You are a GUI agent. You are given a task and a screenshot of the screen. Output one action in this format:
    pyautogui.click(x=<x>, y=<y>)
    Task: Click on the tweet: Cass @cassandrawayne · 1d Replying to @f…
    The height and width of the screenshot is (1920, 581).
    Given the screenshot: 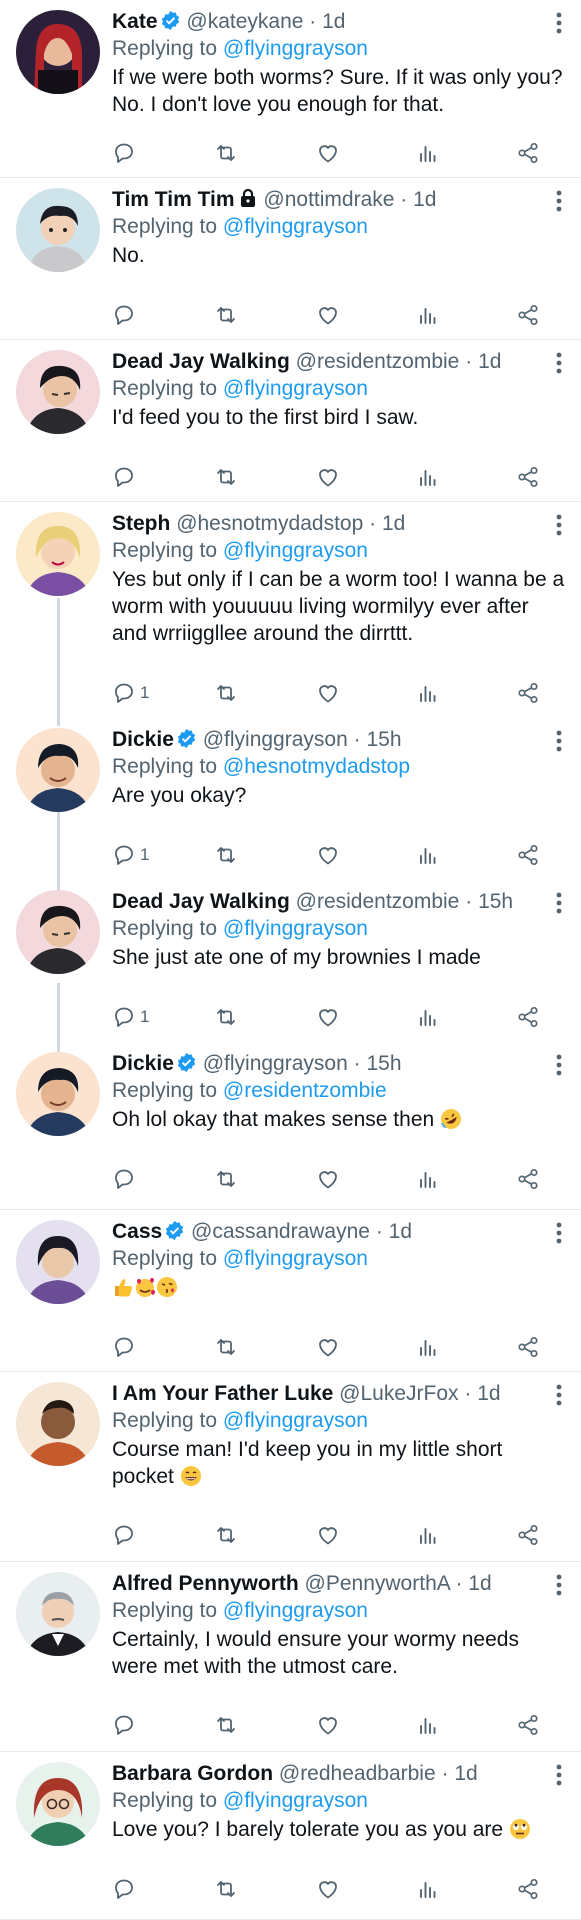 What is the action you would take?
    pyautogui.click(x=290, y=1291)
    